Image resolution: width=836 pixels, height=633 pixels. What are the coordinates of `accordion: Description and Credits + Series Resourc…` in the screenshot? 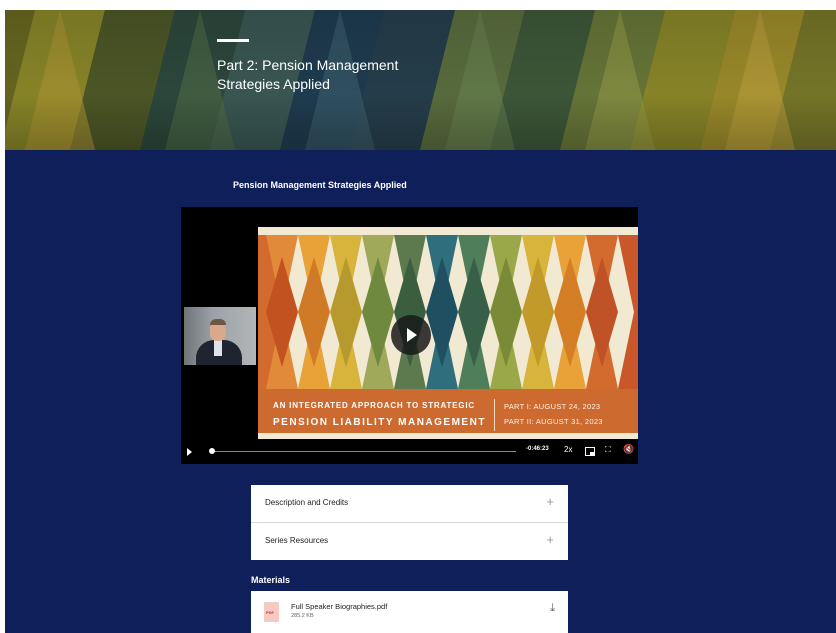 It's located at (409, 522).